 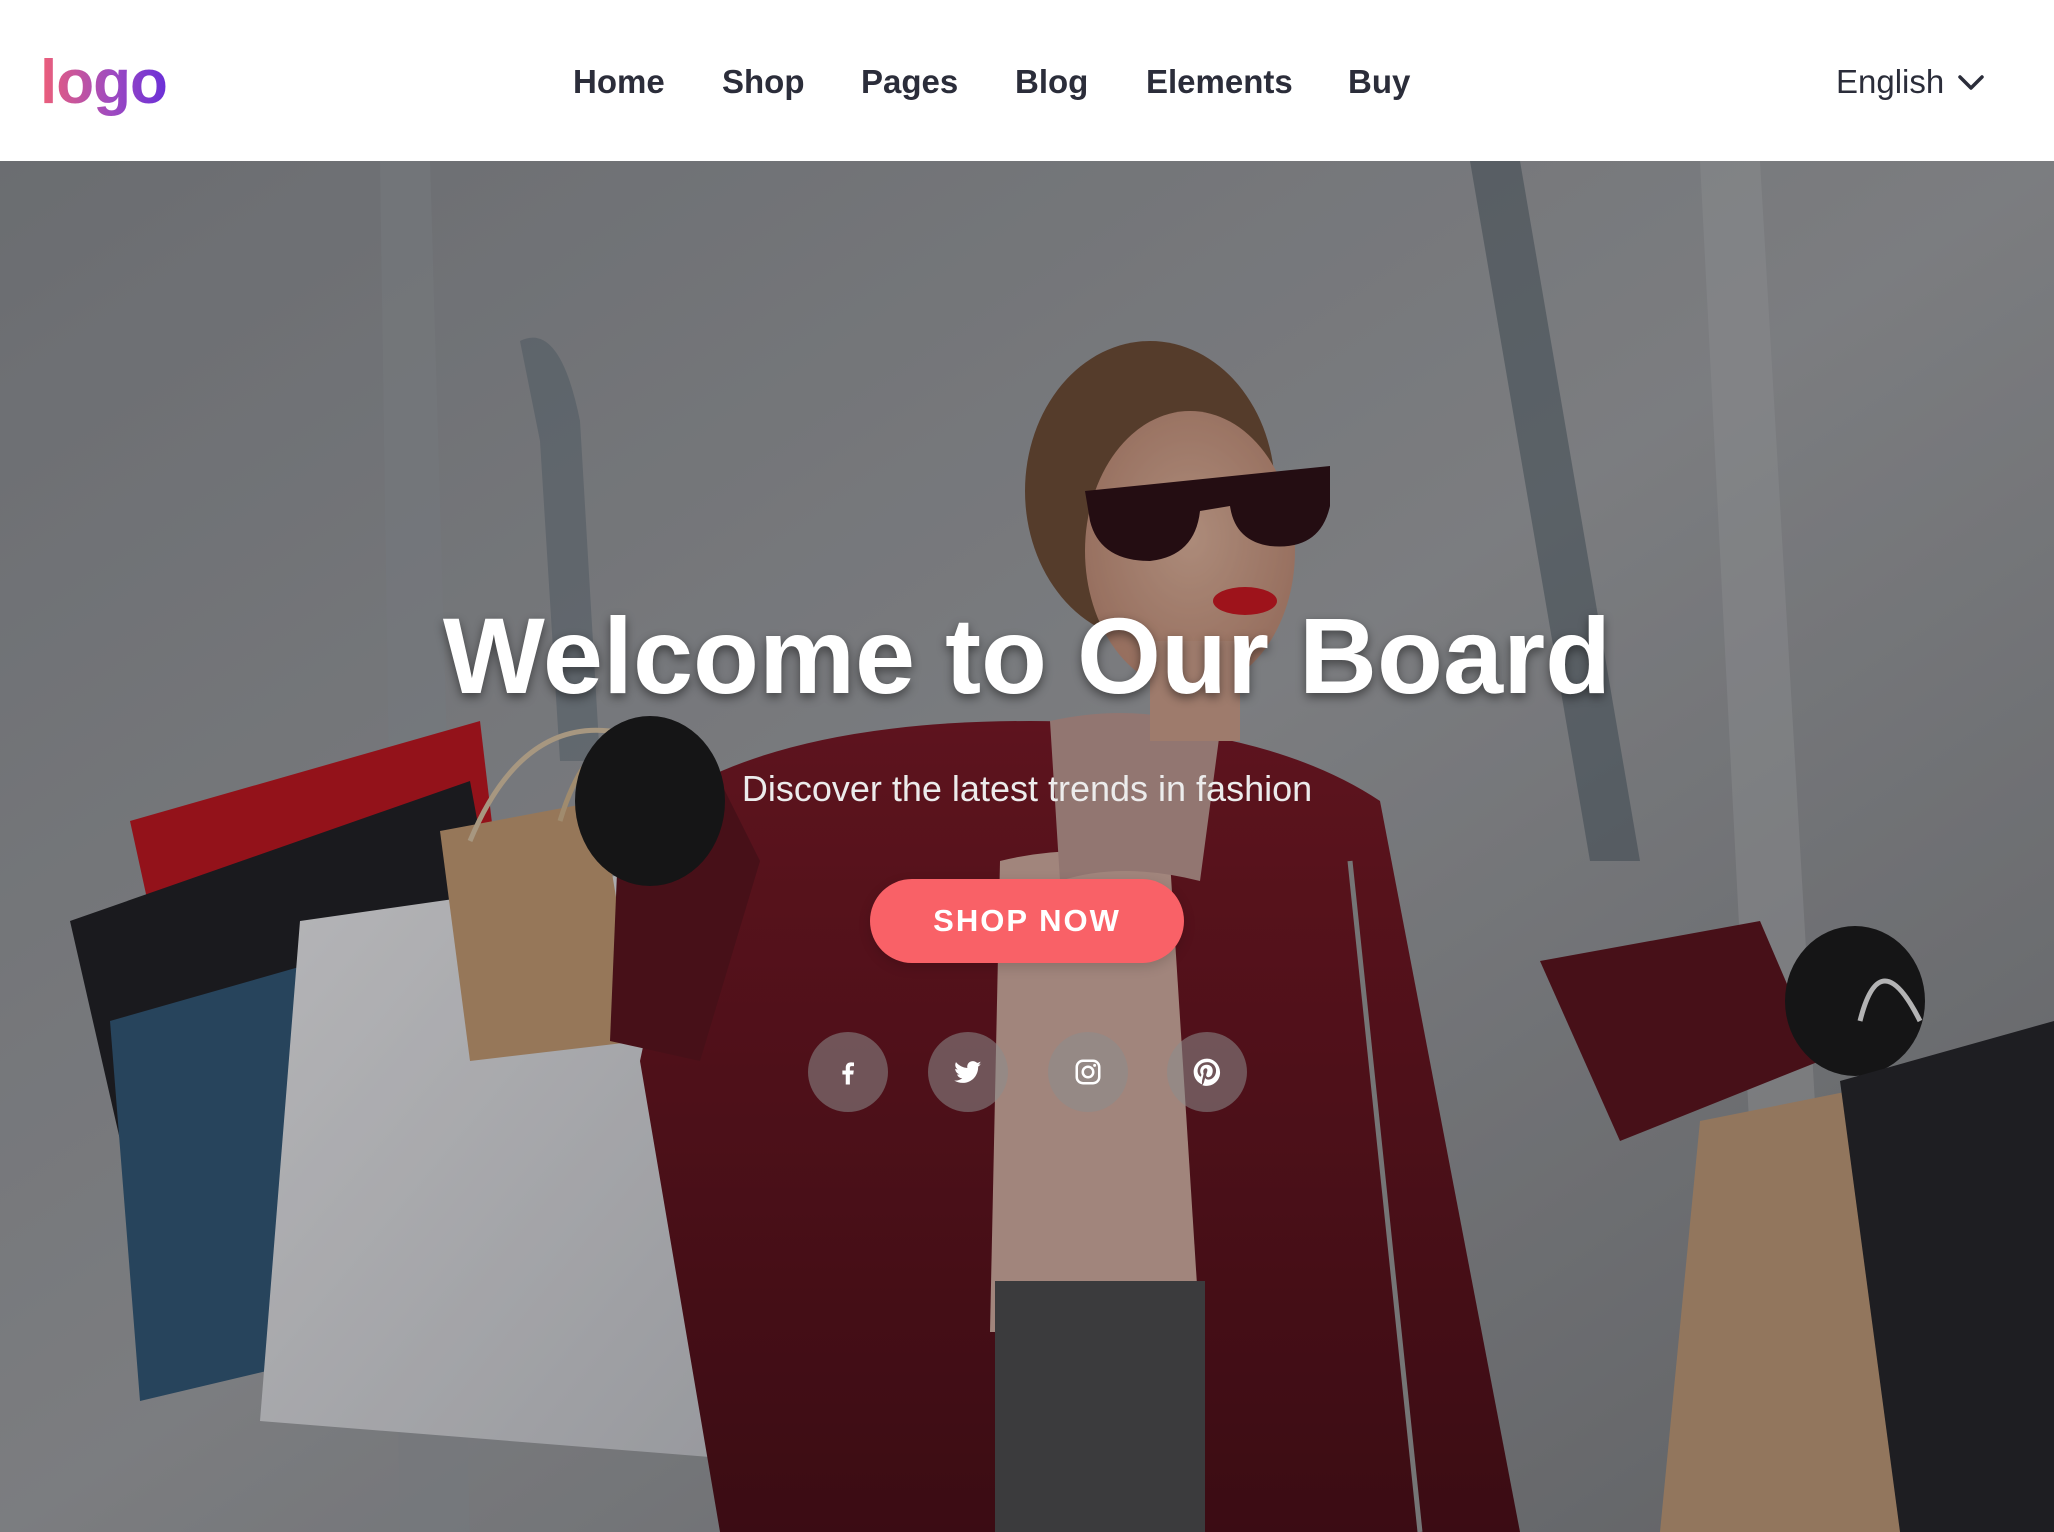 I want to click on instagram-icon, so click(x=1088, y=1072).